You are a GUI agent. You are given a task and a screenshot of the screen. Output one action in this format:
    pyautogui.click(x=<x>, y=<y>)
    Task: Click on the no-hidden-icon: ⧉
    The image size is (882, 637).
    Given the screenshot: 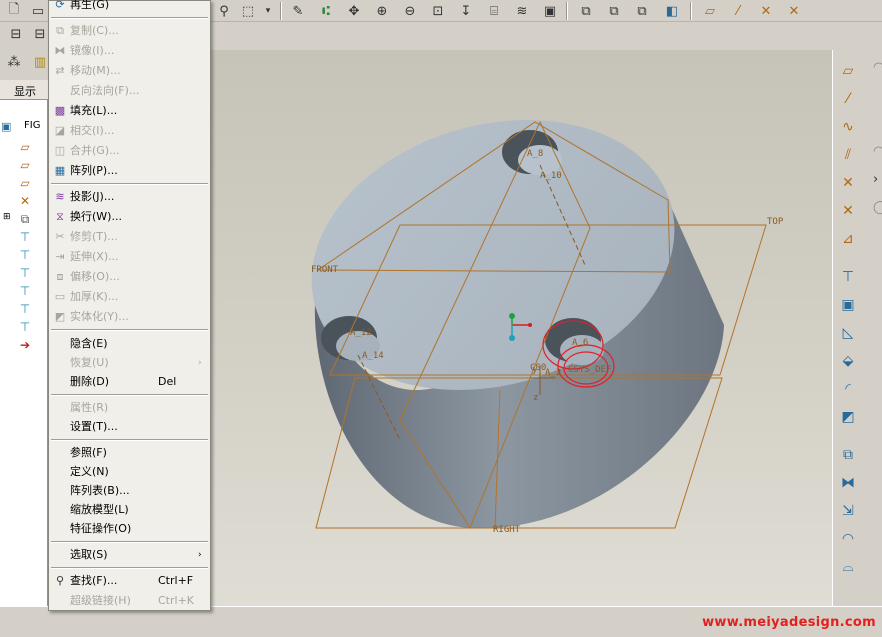 What is the action you would take?
    pyautogui.click(x=642, y=11)
    